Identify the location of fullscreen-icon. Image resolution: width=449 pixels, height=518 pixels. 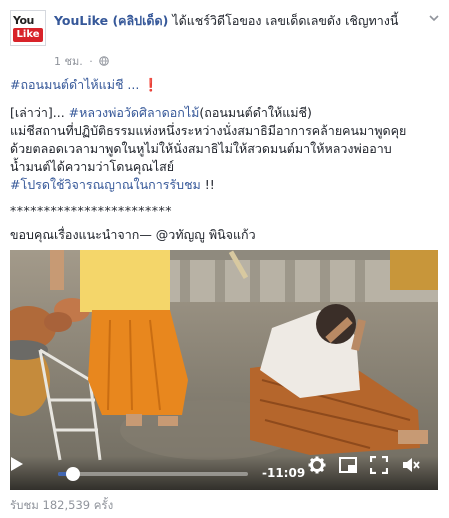
(379, 465).